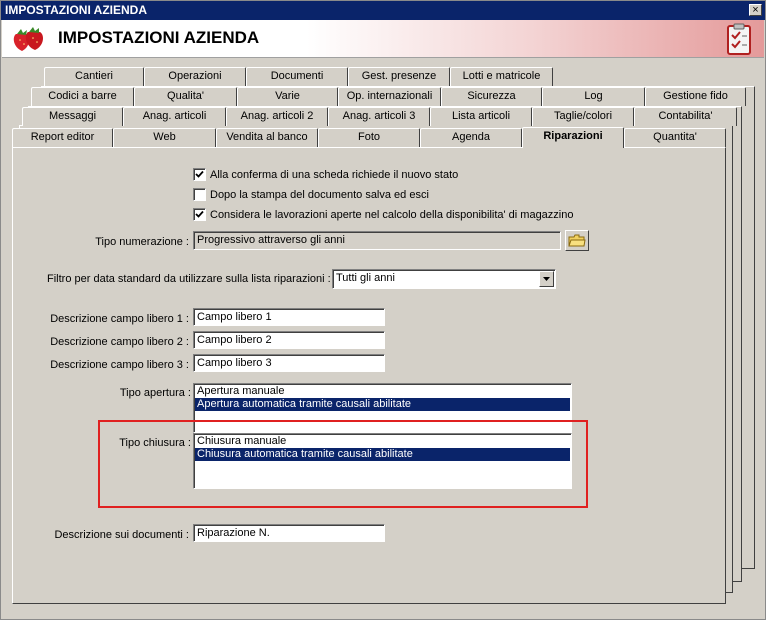 The height and width of the screenshot is (620, 766). Describe the element at coordinates (444, 279) in the screenshot. I see `filtro-select: Tutti gli anni` at that location.